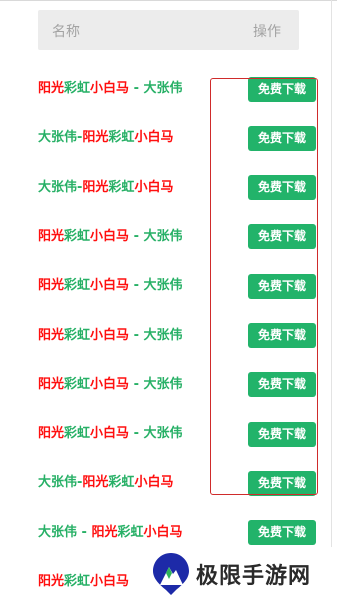  Describe the element at coordinates (282, 533) in the screenshot. I see `free-download-button: 免费下载` at that location.